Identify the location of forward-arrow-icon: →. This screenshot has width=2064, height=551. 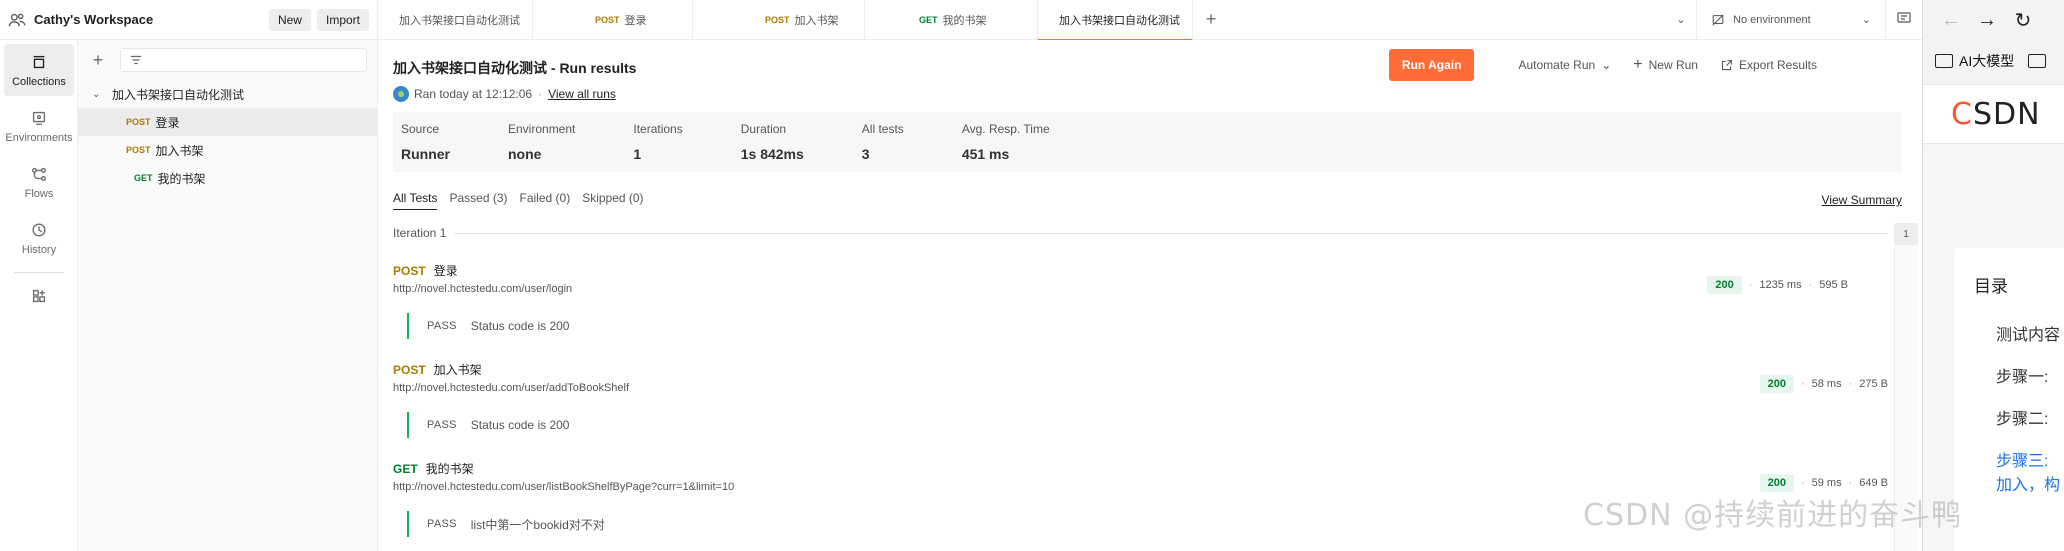
(1987, 20).